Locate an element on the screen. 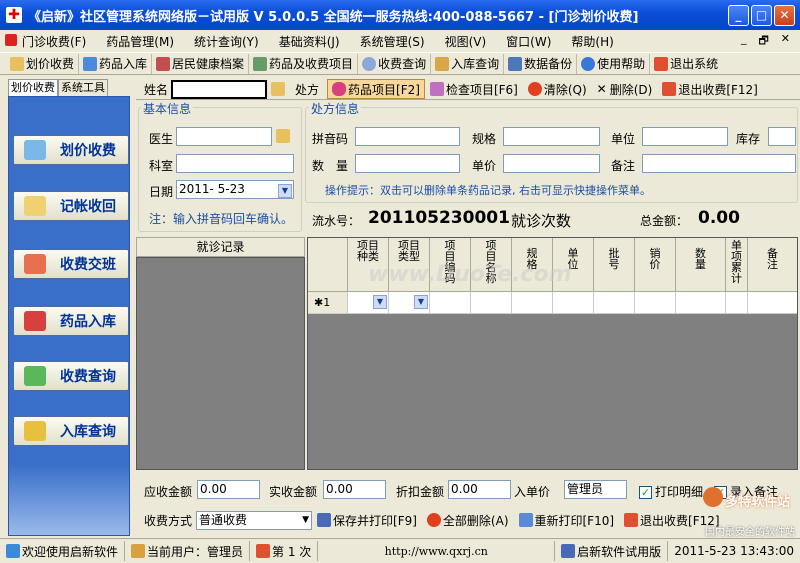 Image resolution: width=800 pixels, height=563 pixels. status-user: 当前用户：管理员 is located at coordinates (188, 551).